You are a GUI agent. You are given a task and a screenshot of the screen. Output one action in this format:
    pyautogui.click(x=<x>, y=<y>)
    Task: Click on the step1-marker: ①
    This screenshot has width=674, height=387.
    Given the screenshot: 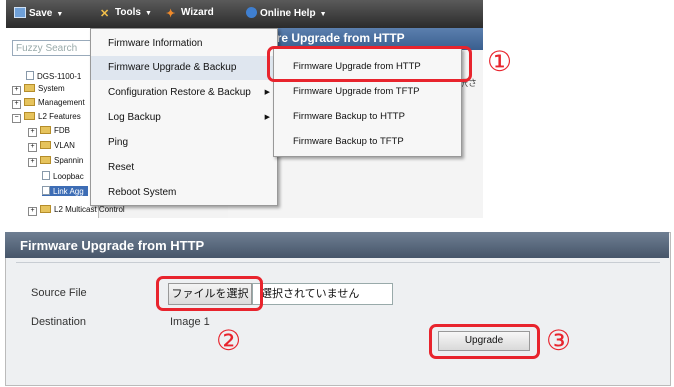 What is the action you would take?
    pyautogui.click(x=500, y=61)
    